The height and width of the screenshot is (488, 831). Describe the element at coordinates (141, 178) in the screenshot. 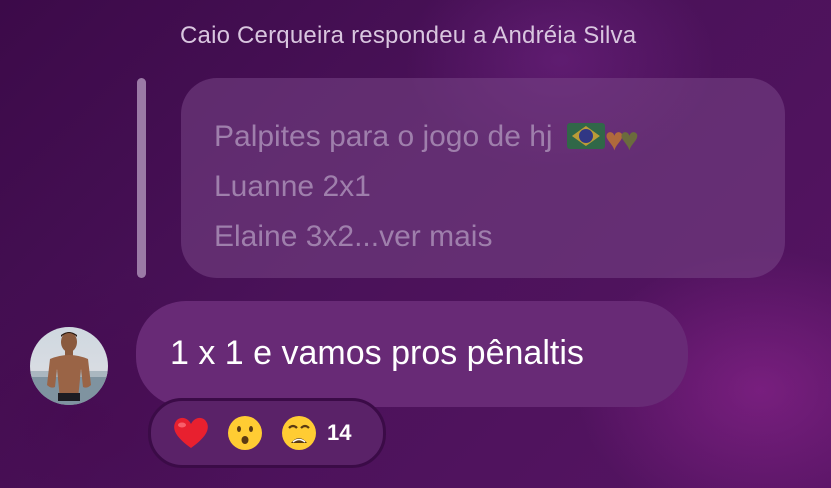

I see `reply-indicator-bar` at that location.